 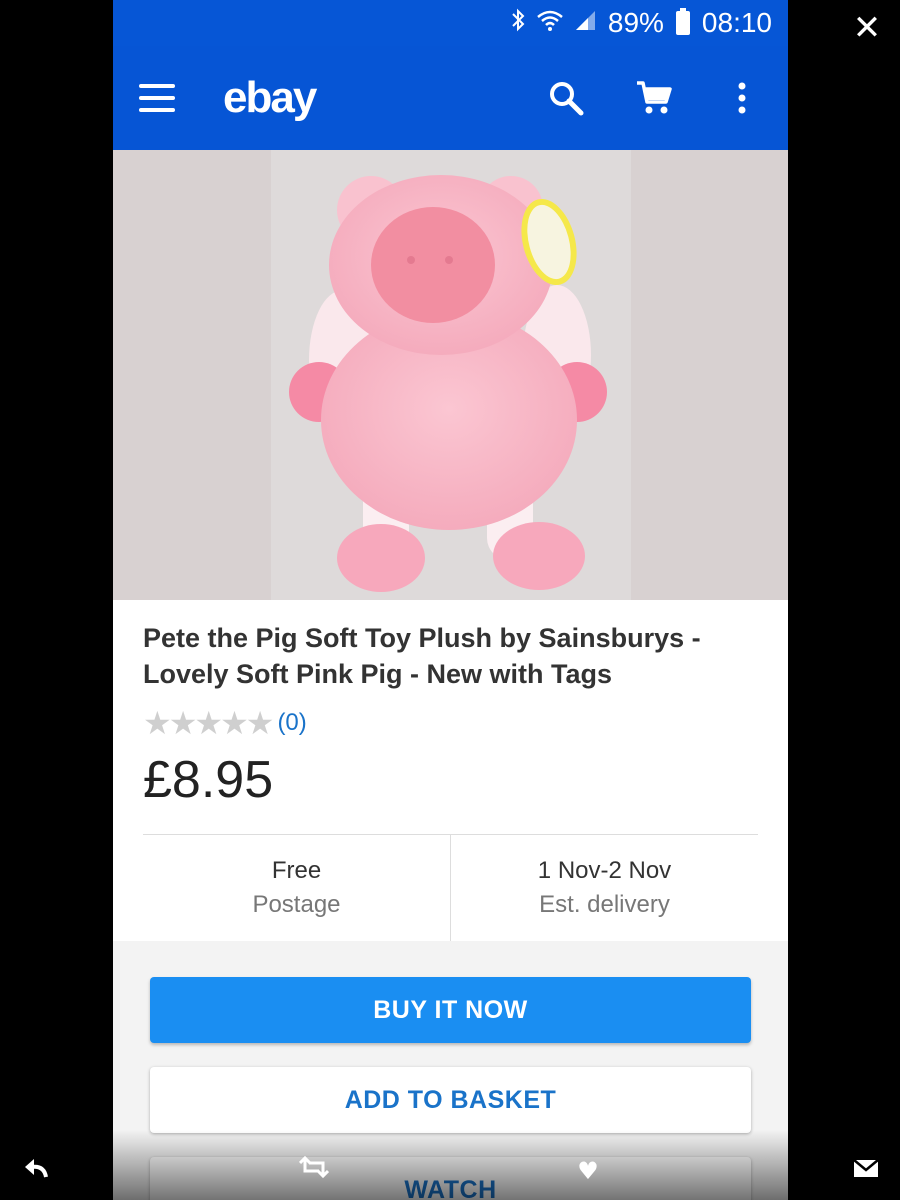 What do you see at coordinates (314, 1171) in the screenshot?
I see `retweet-icon` at bounding box center [314, 1171].